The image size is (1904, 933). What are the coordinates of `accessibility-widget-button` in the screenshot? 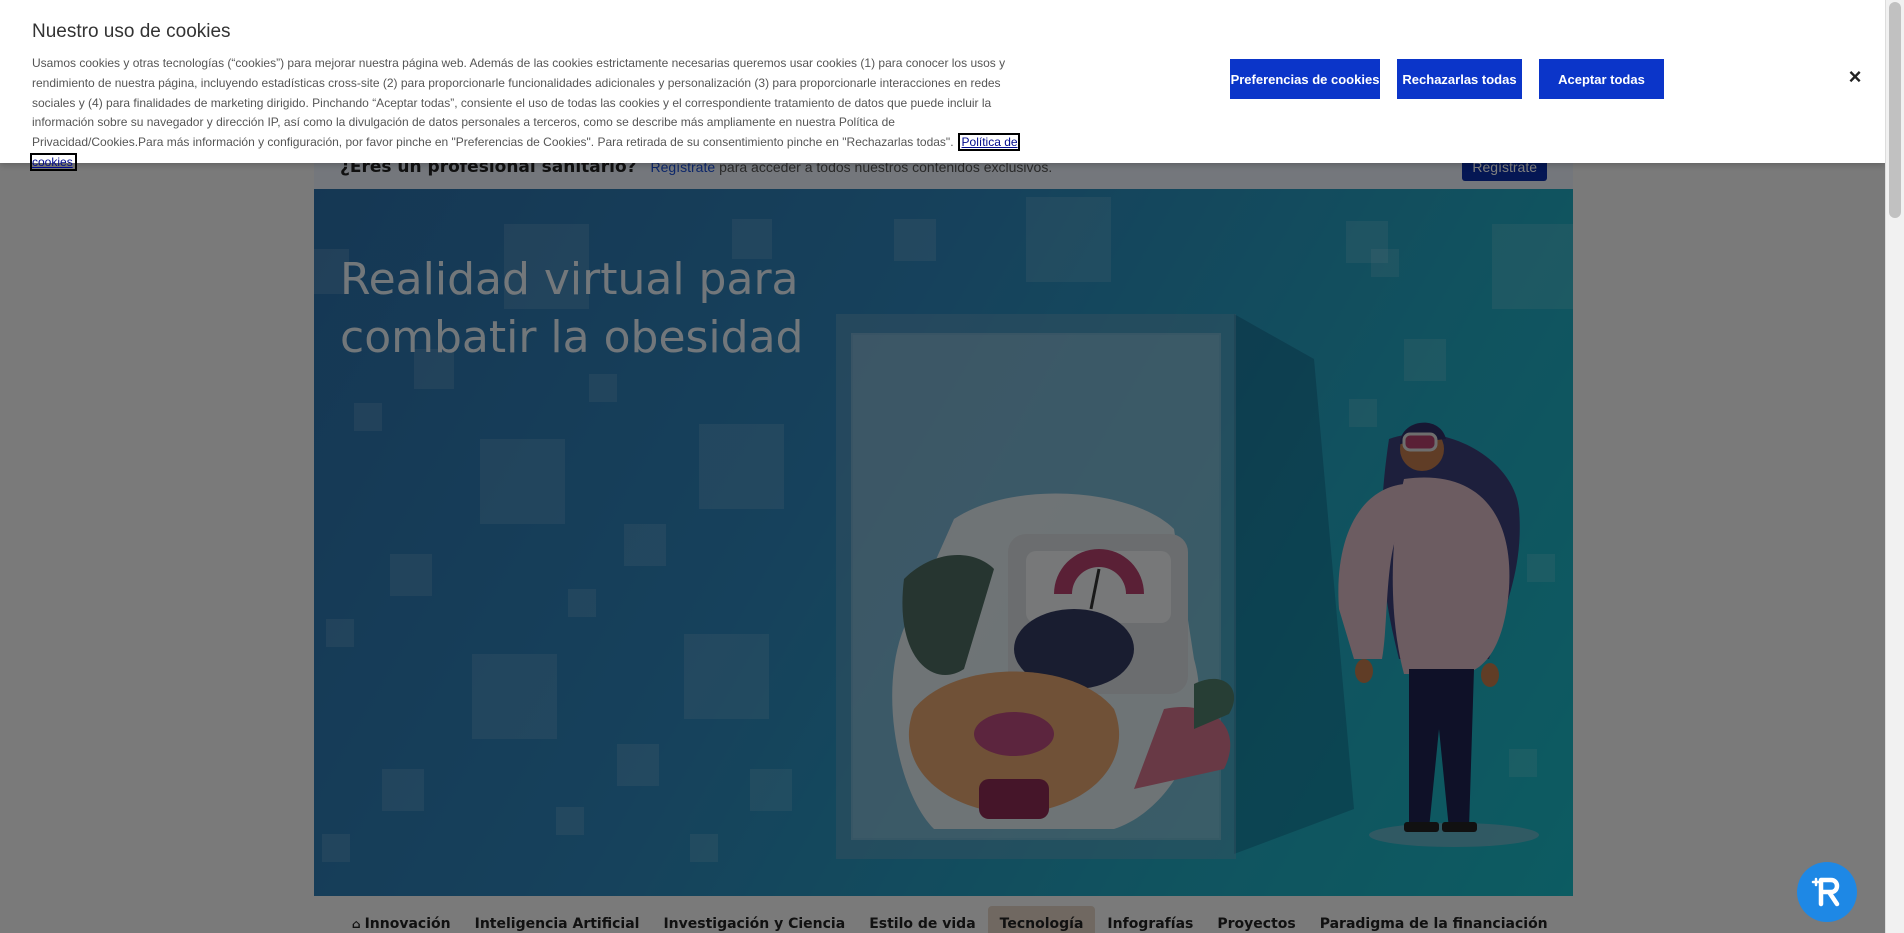 It's located at (1827, 892).